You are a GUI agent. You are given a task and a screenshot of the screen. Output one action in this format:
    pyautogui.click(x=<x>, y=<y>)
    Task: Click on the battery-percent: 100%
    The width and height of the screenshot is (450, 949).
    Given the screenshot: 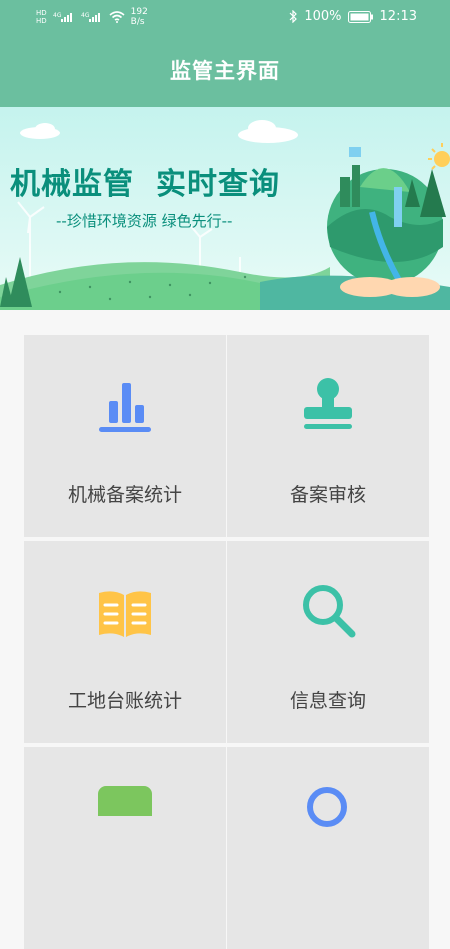 What is the action you would take?
    pyautogui.click(x=323, y=16)
    